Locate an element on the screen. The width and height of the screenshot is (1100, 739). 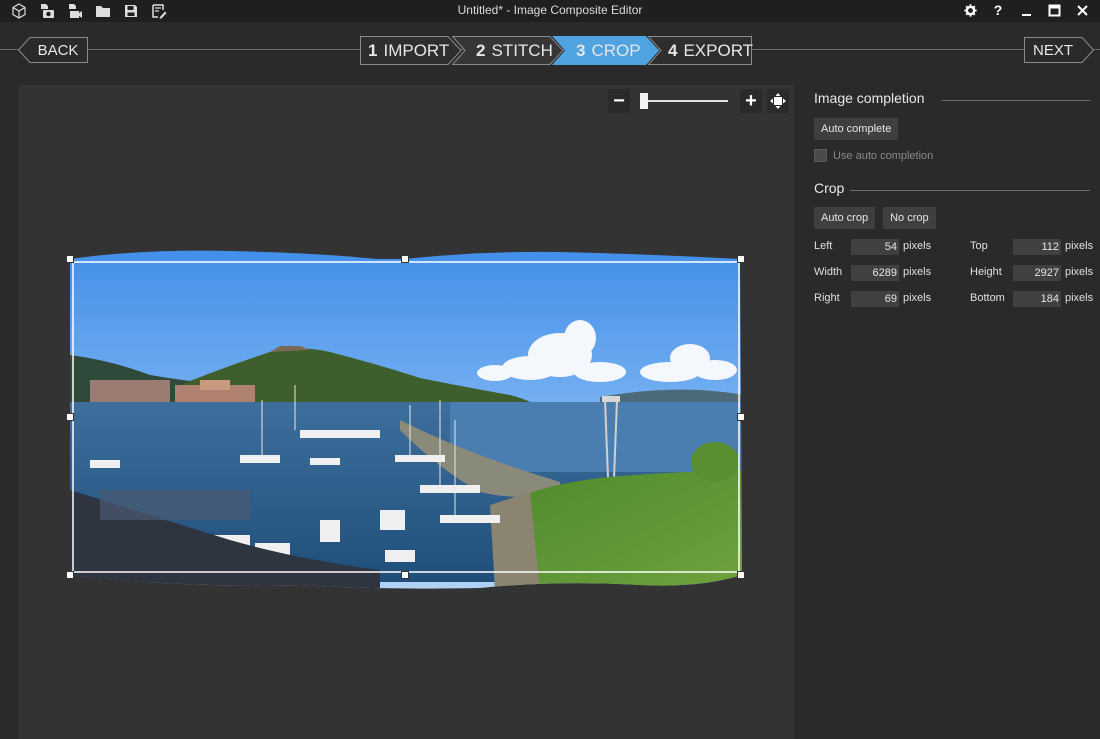
right-input: 69 is located at coordinates (875, 299).